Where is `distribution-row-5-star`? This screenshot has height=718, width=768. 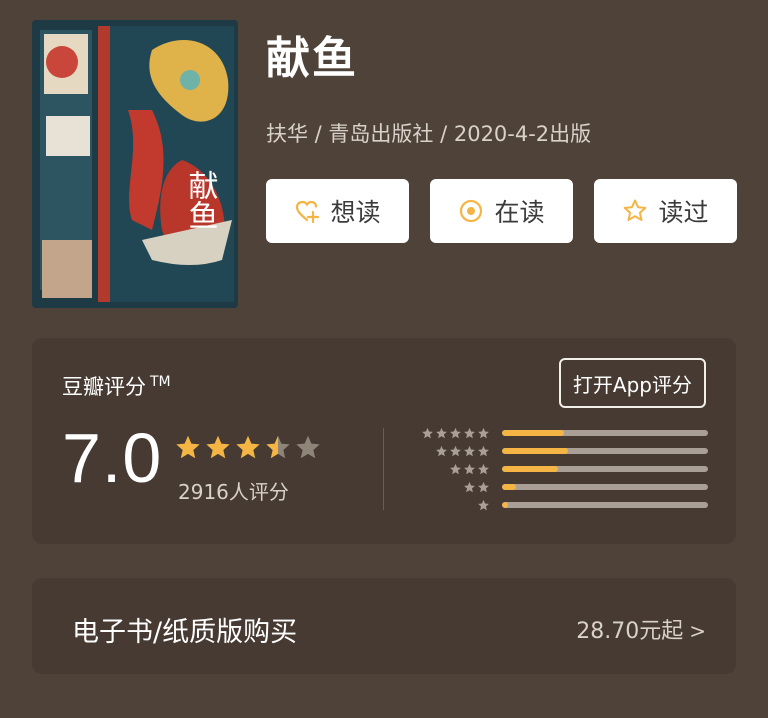
distribution-row-5-star is located at coordinates (562, 433).